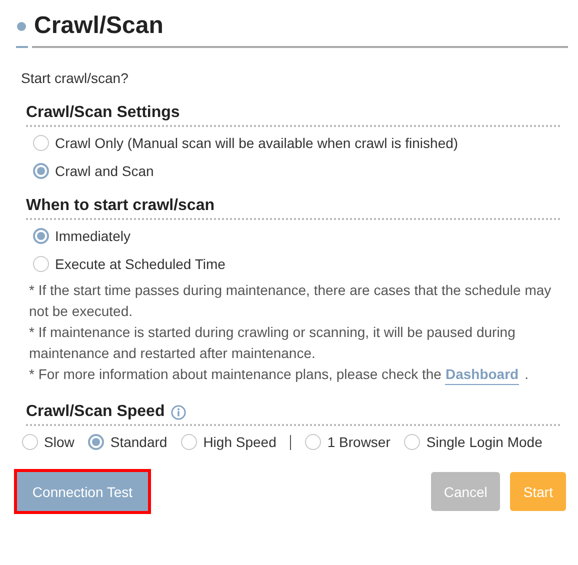 The width and height of the screenshot is (578, 565). What do you see at coordinates (358, 442) in the screenshot?
I see `radio-label: 1 Browser` at bounding box center [358, 442].